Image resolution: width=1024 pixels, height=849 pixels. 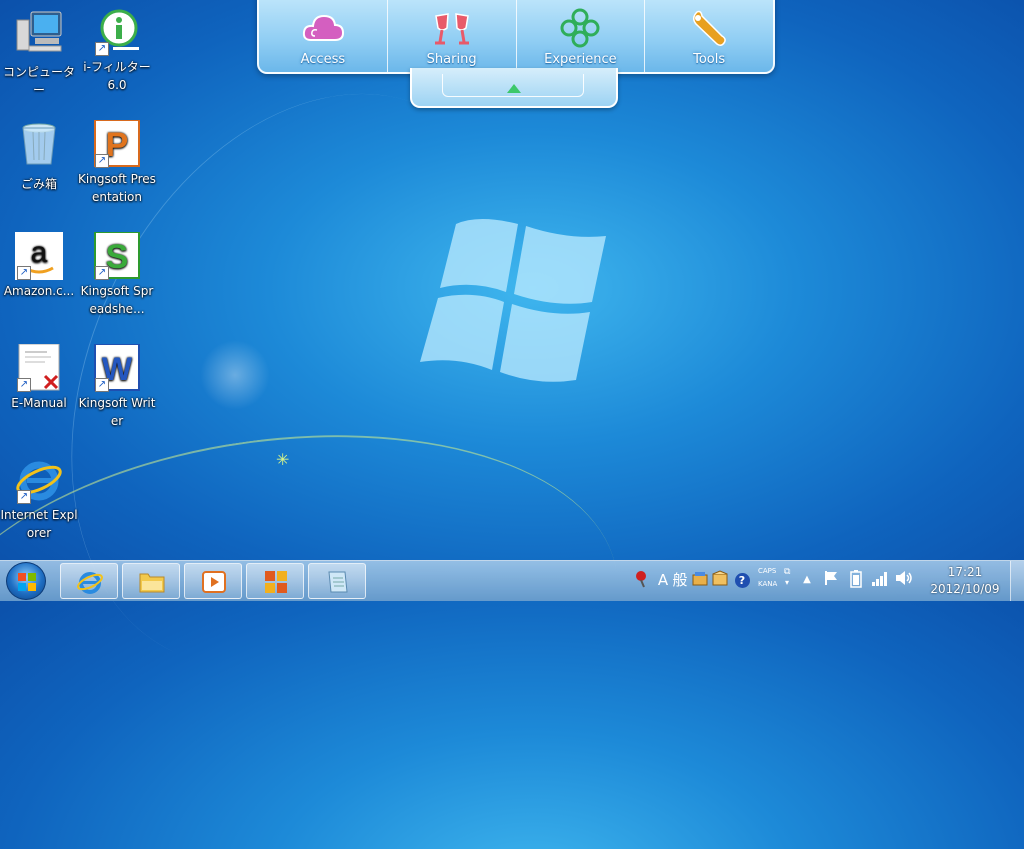 I want to click on presentation-icon-wrap: P ↗, so click(x=117, y=143).